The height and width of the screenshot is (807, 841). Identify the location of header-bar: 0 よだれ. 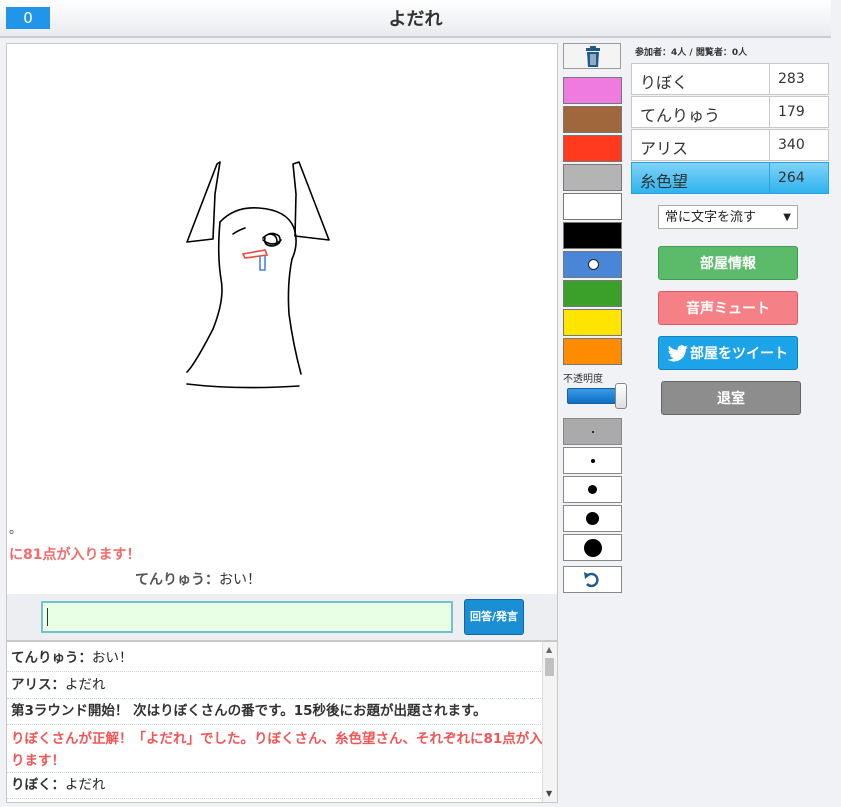
(415, 19).